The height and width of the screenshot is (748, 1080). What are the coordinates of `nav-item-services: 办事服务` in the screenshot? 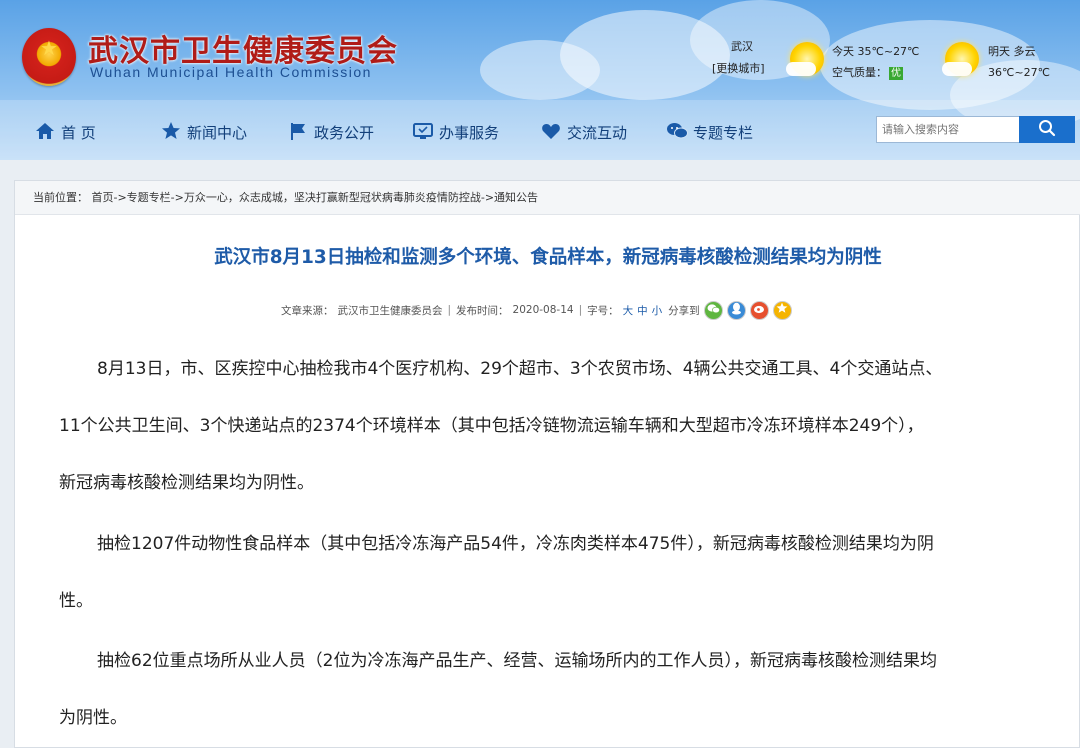 It's located at (455, 132).